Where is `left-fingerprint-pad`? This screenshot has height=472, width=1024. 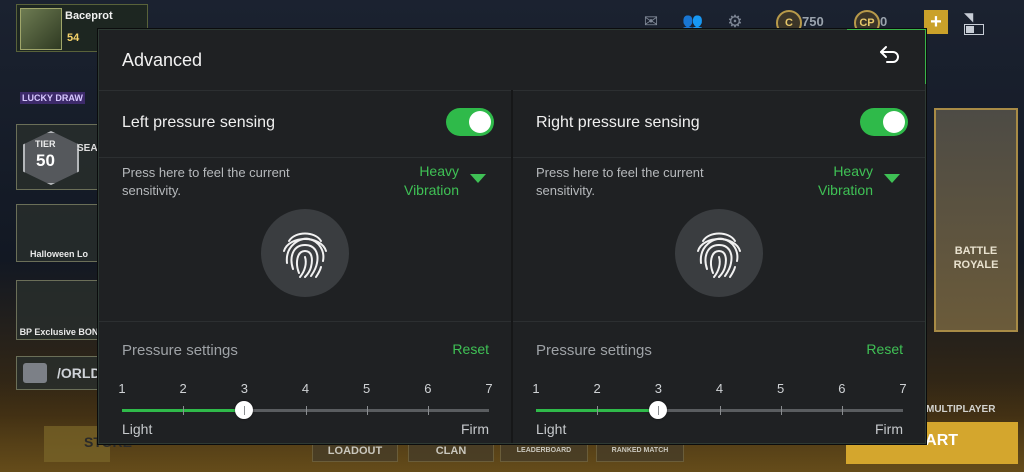 left-fingerprint-pad is located at coordinates (305, 253).